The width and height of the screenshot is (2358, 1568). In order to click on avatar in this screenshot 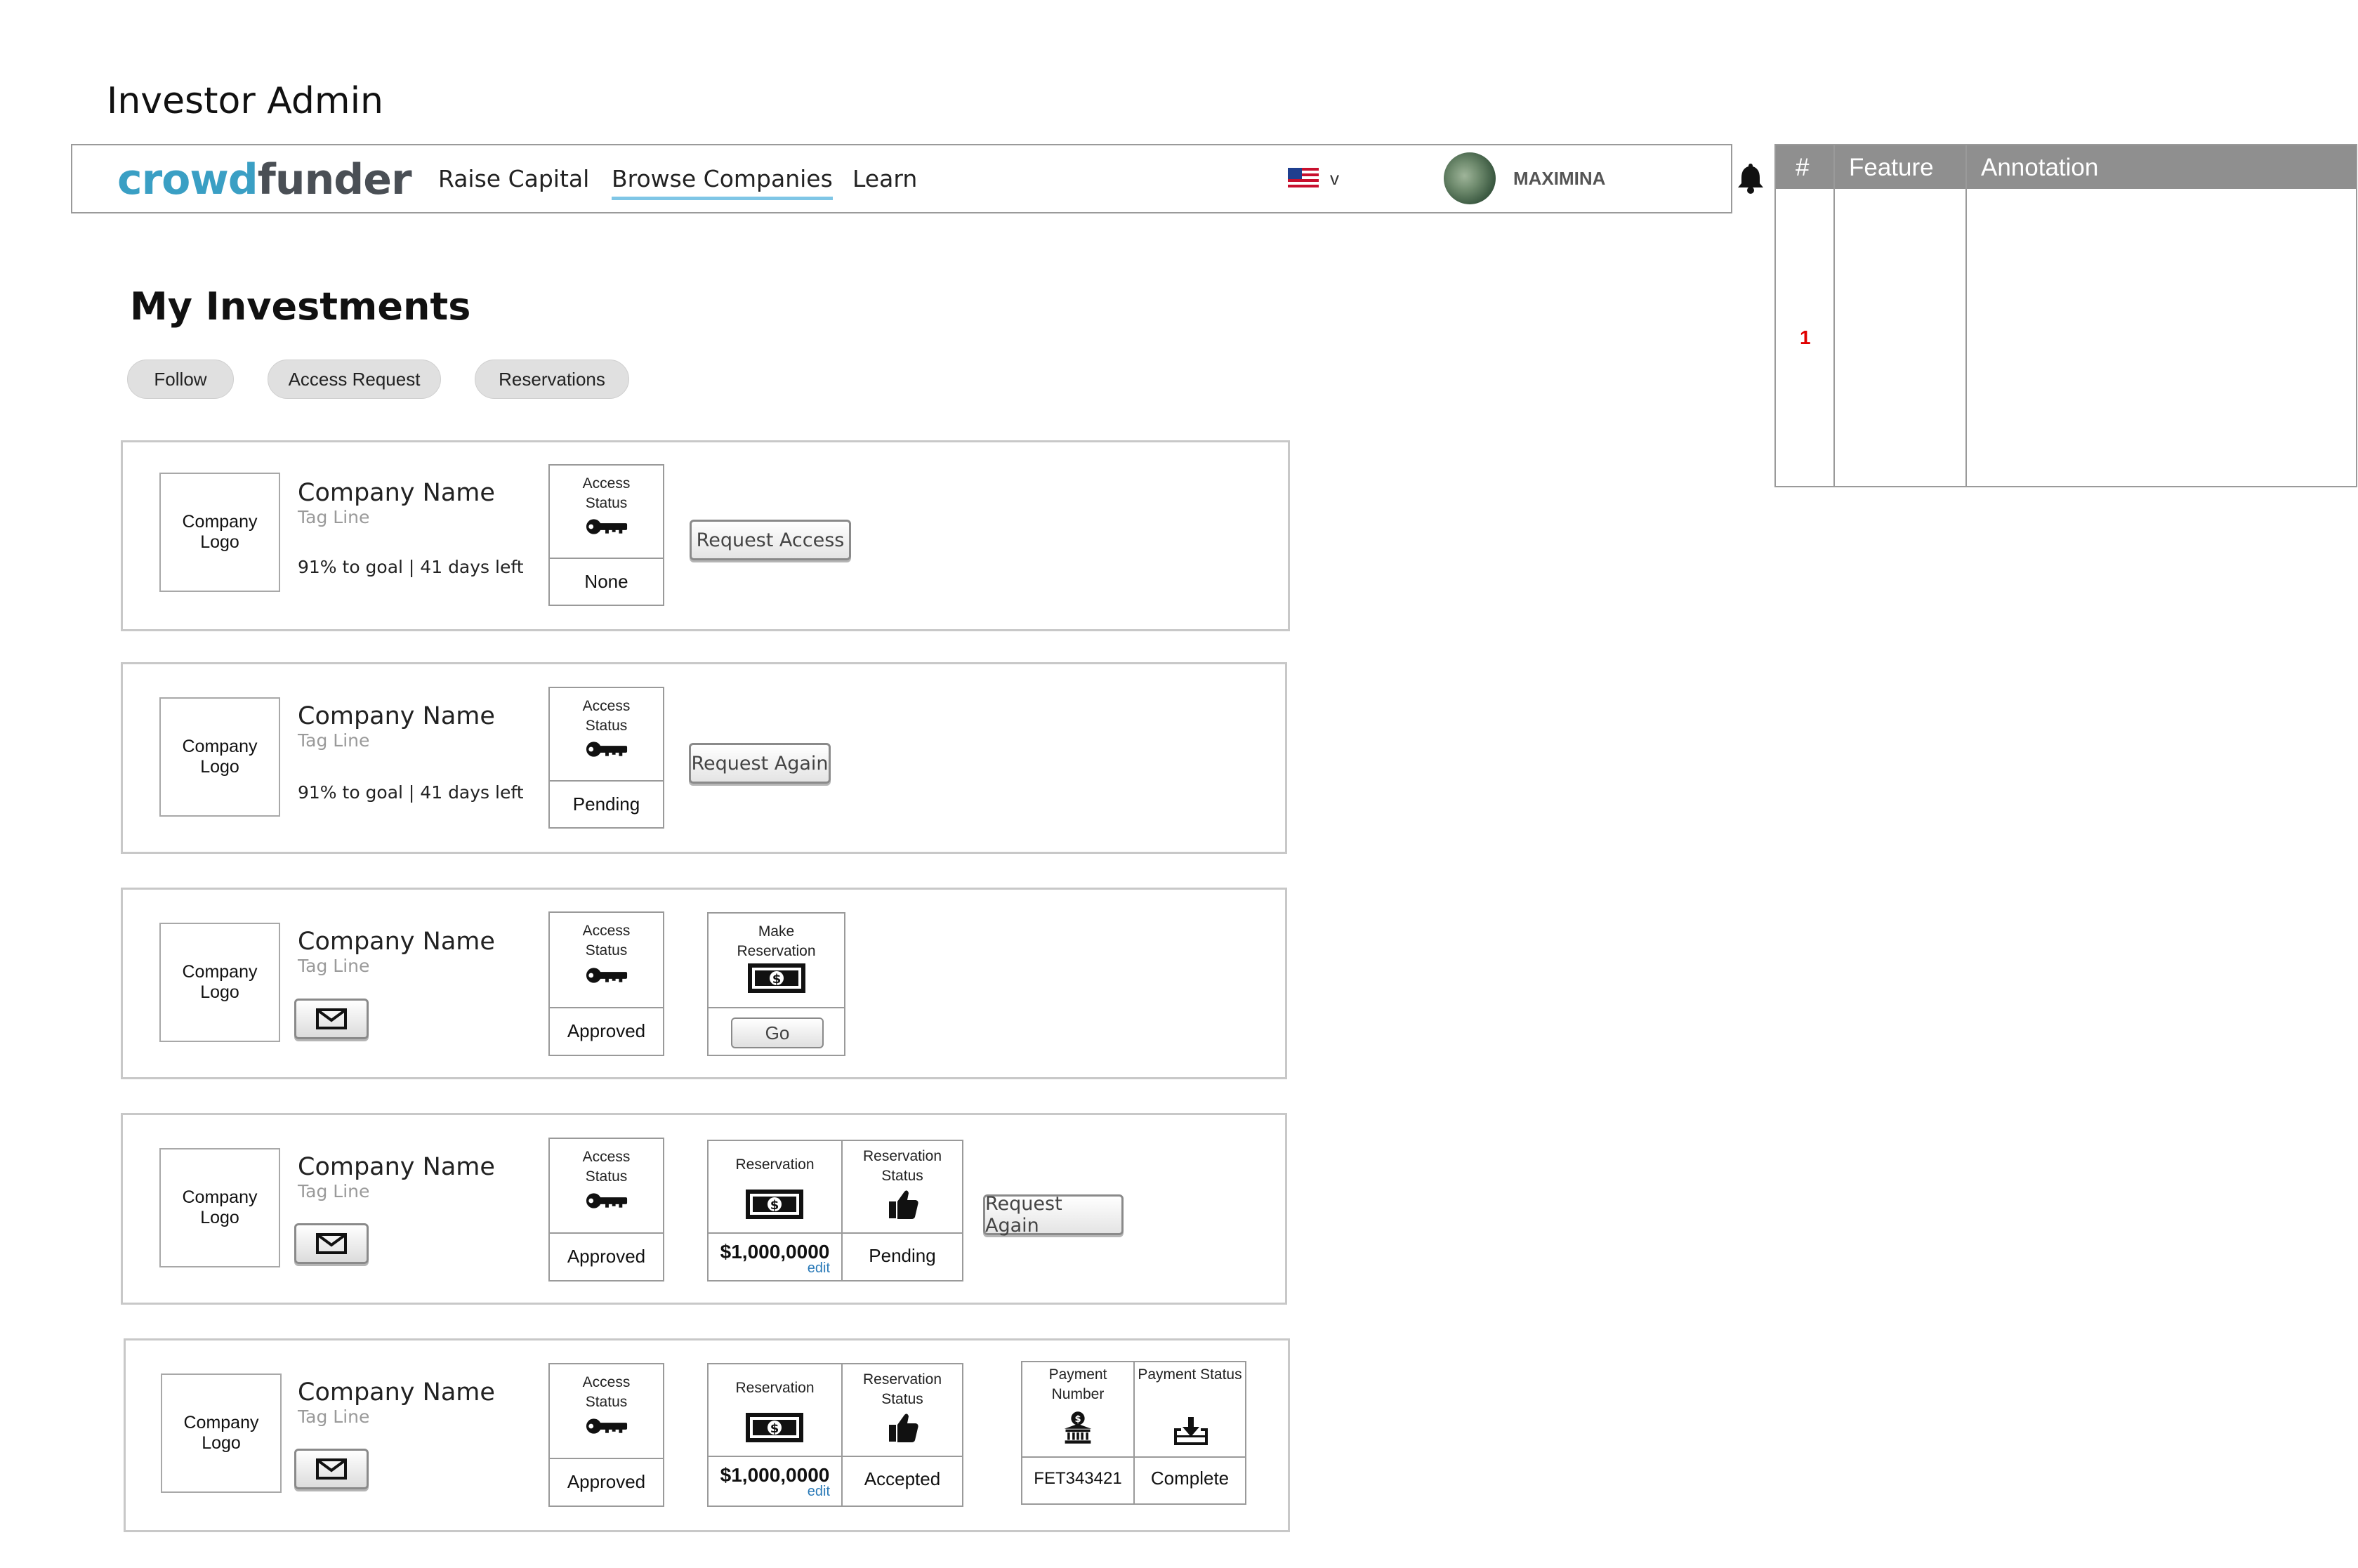, I will do `click(1470, 178)`.